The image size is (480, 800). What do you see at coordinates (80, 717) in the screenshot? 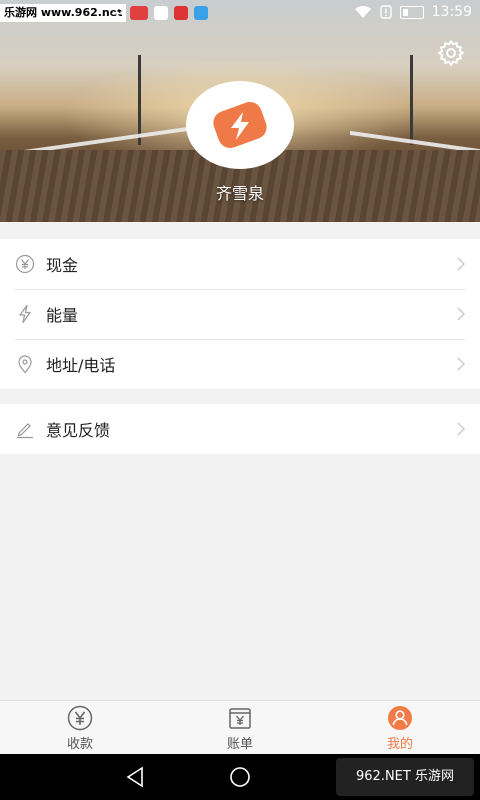
I see `yuan-circle-icon` at bounding box center [80, 717].